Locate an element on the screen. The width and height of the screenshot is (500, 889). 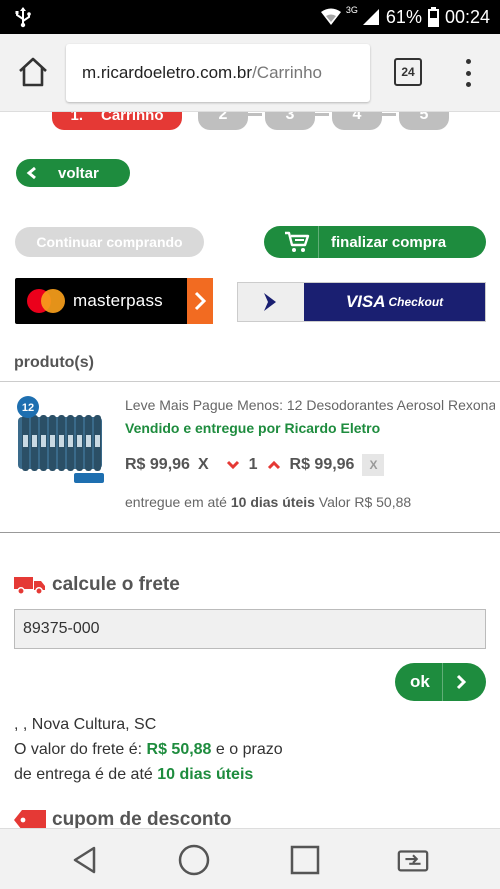
home-icon is located at coordinates (33, 72).